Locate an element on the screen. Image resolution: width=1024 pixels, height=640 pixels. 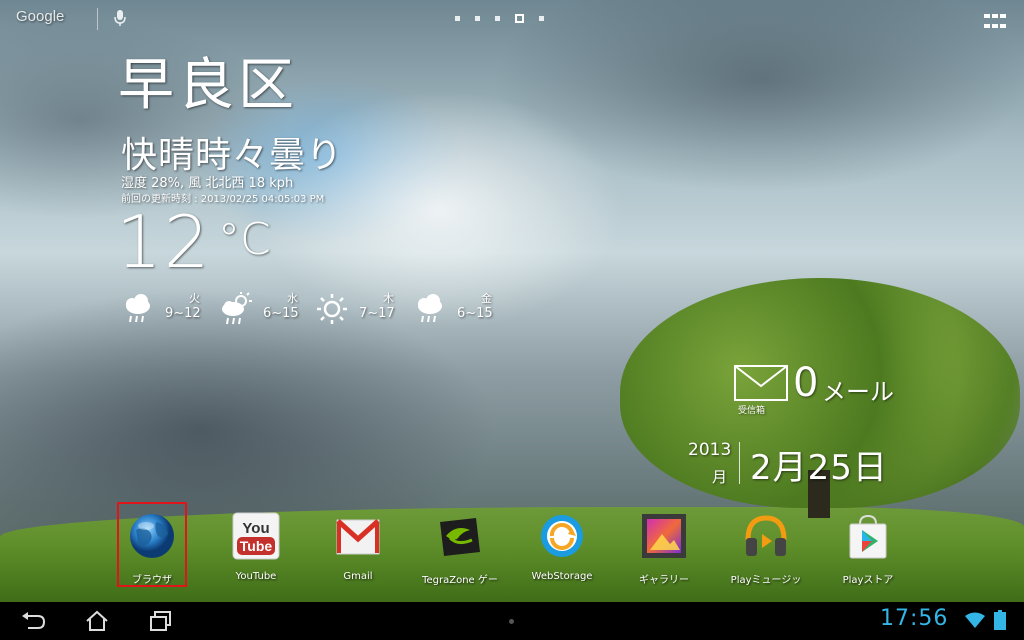
page-indicator is located at coordinates (499, 18).